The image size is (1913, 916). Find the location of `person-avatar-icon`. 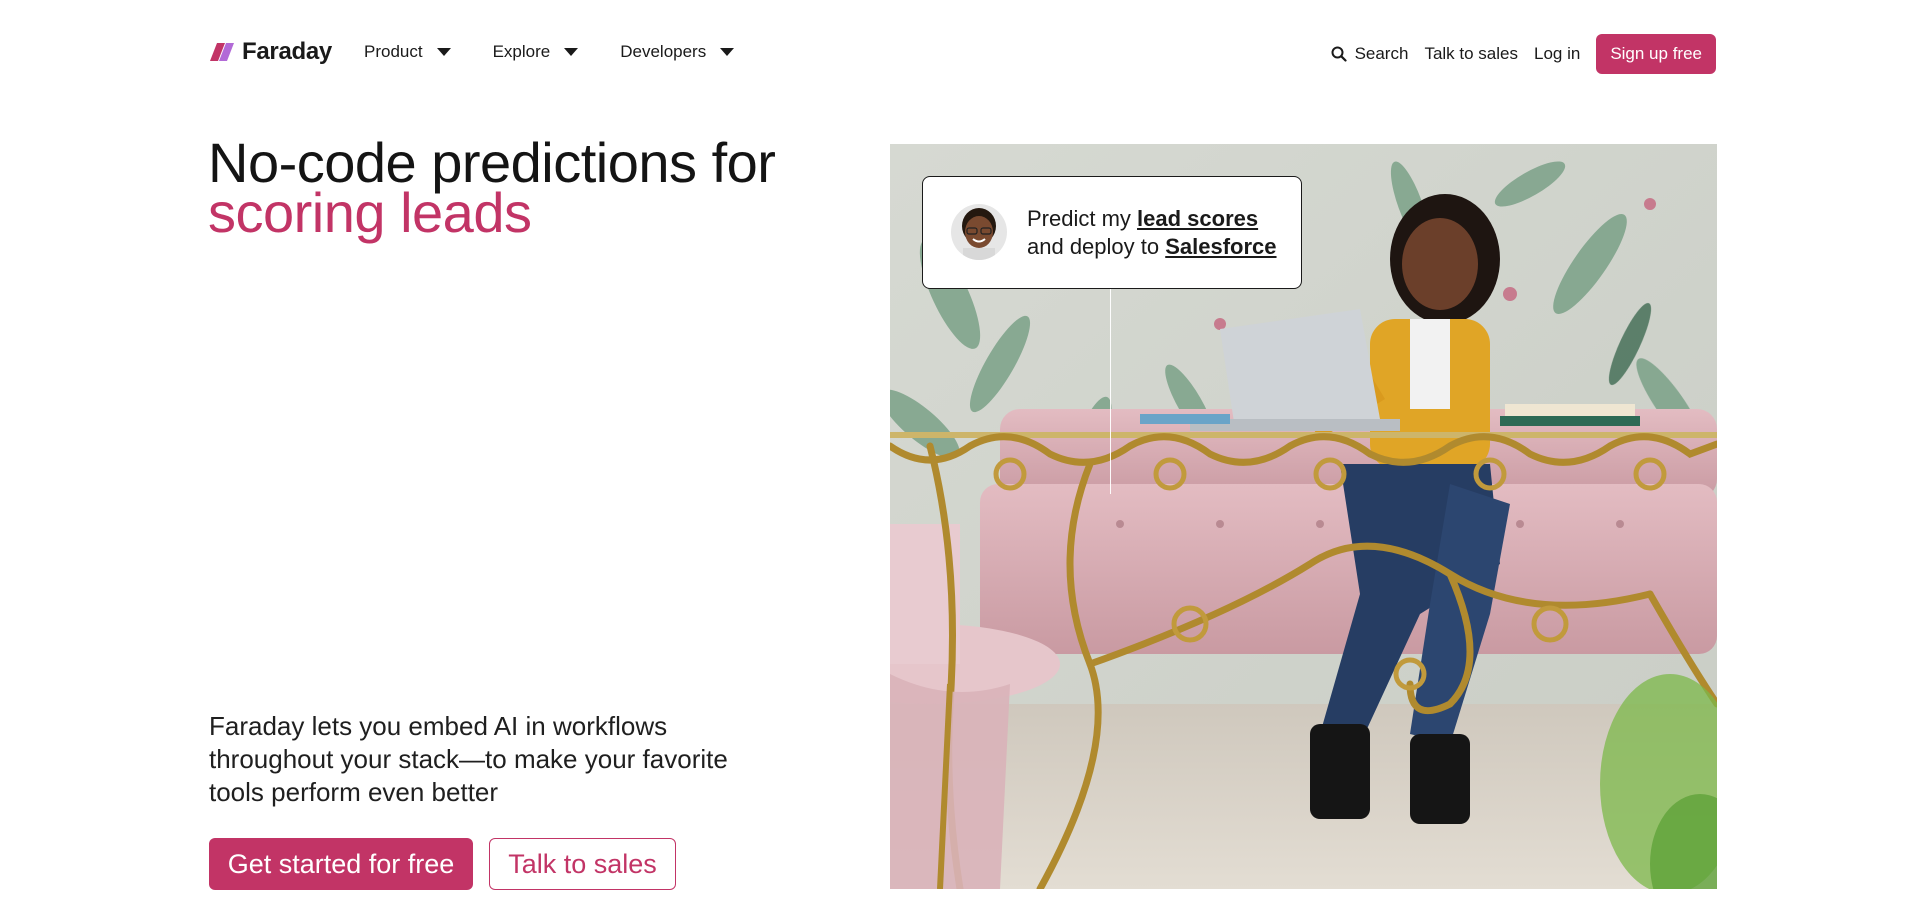

person-avatar-icon is located at coordinates (979, 232).